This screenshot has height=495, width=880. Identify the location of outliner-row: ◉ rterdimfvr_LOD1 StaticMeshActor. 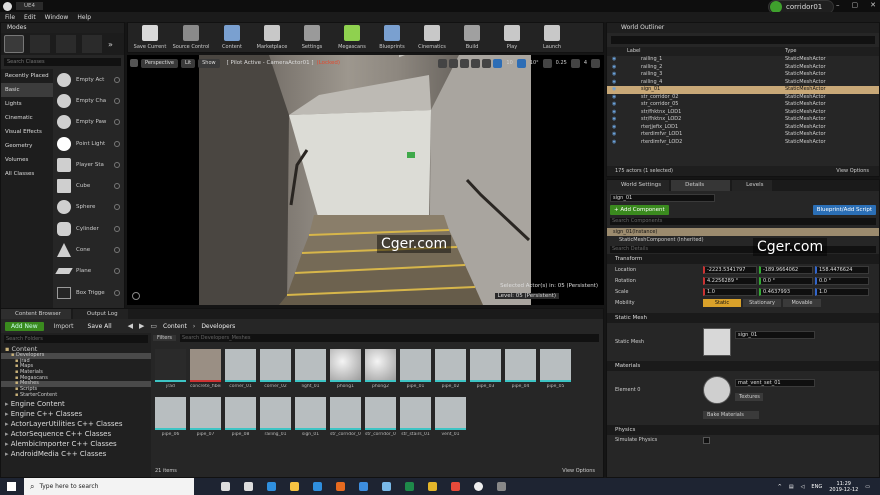
(743, 135).